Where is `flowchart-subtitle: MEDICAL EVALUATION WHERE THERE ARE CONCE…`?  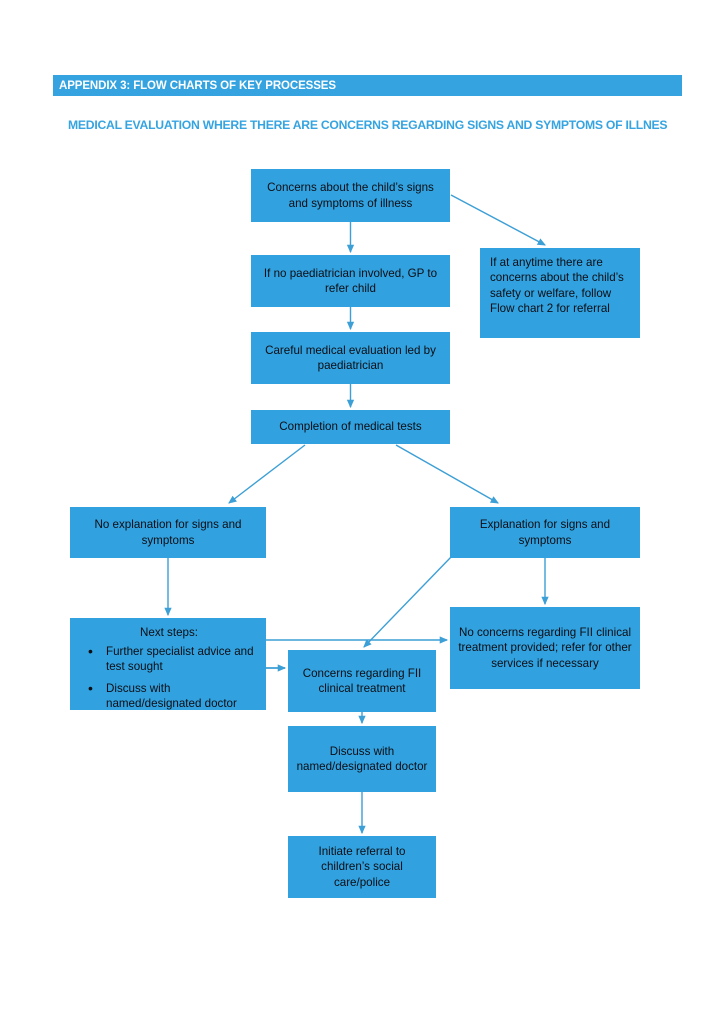
flowchart-subtitle: MEDICAL EVALUATION WHERE THERE ARE CONCE… is located at coordinates (368, 125).